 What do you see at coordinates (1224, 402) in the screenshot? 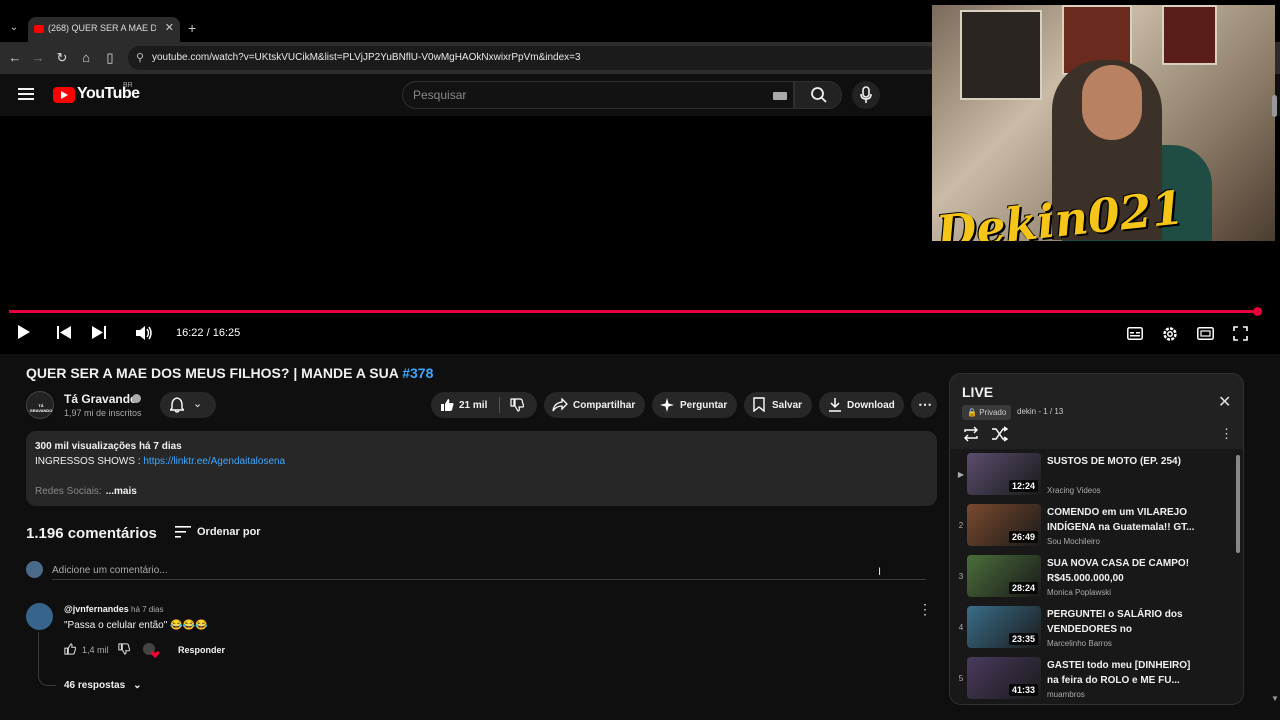
I see `close-icon: ✕` at bounding box center [1224, 402].